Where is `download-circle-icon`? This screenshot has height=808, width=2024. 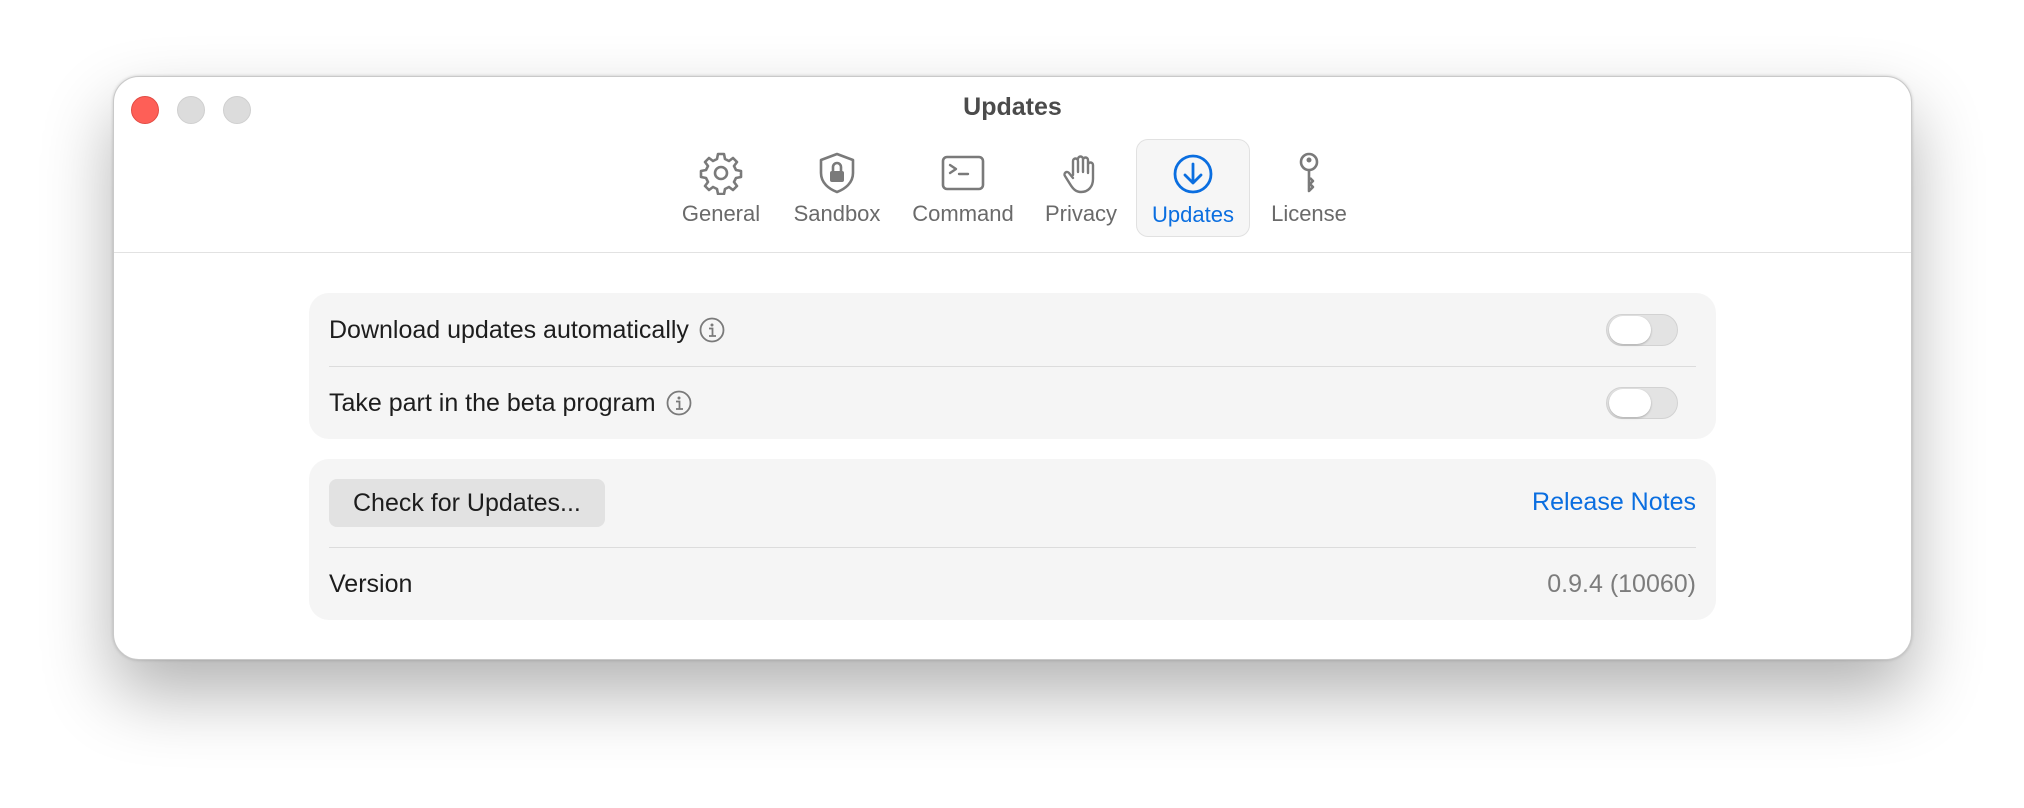
download-circle-icon is located at coordinates (1193, 174).